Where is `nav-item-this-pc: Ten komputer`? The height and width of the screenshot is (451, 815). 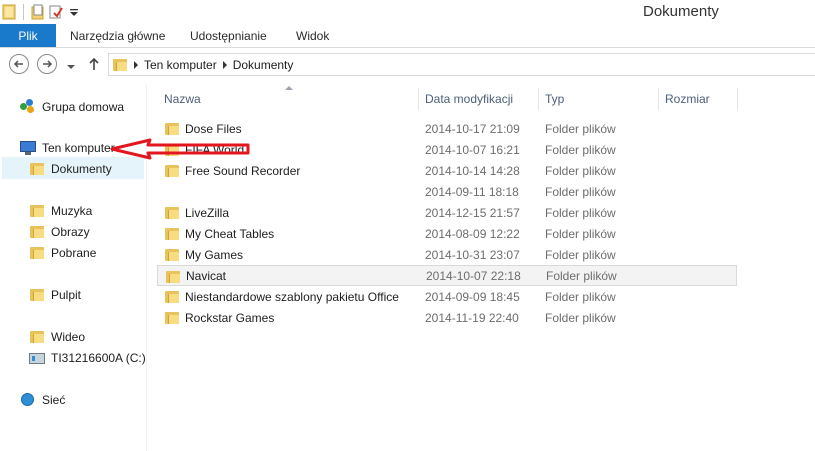
nav-item-this-pc: Ten komputer is located at coordinates (67, 147).